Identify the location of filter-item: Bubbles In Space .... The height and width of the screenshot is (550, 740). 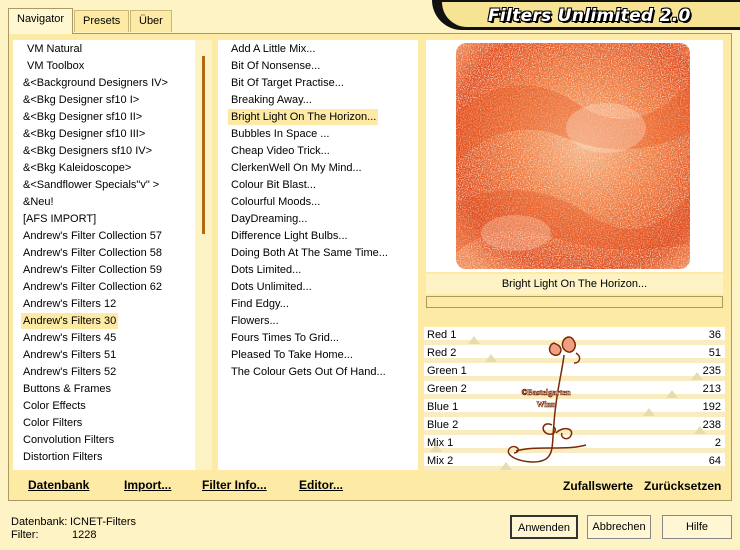
(303, 134).